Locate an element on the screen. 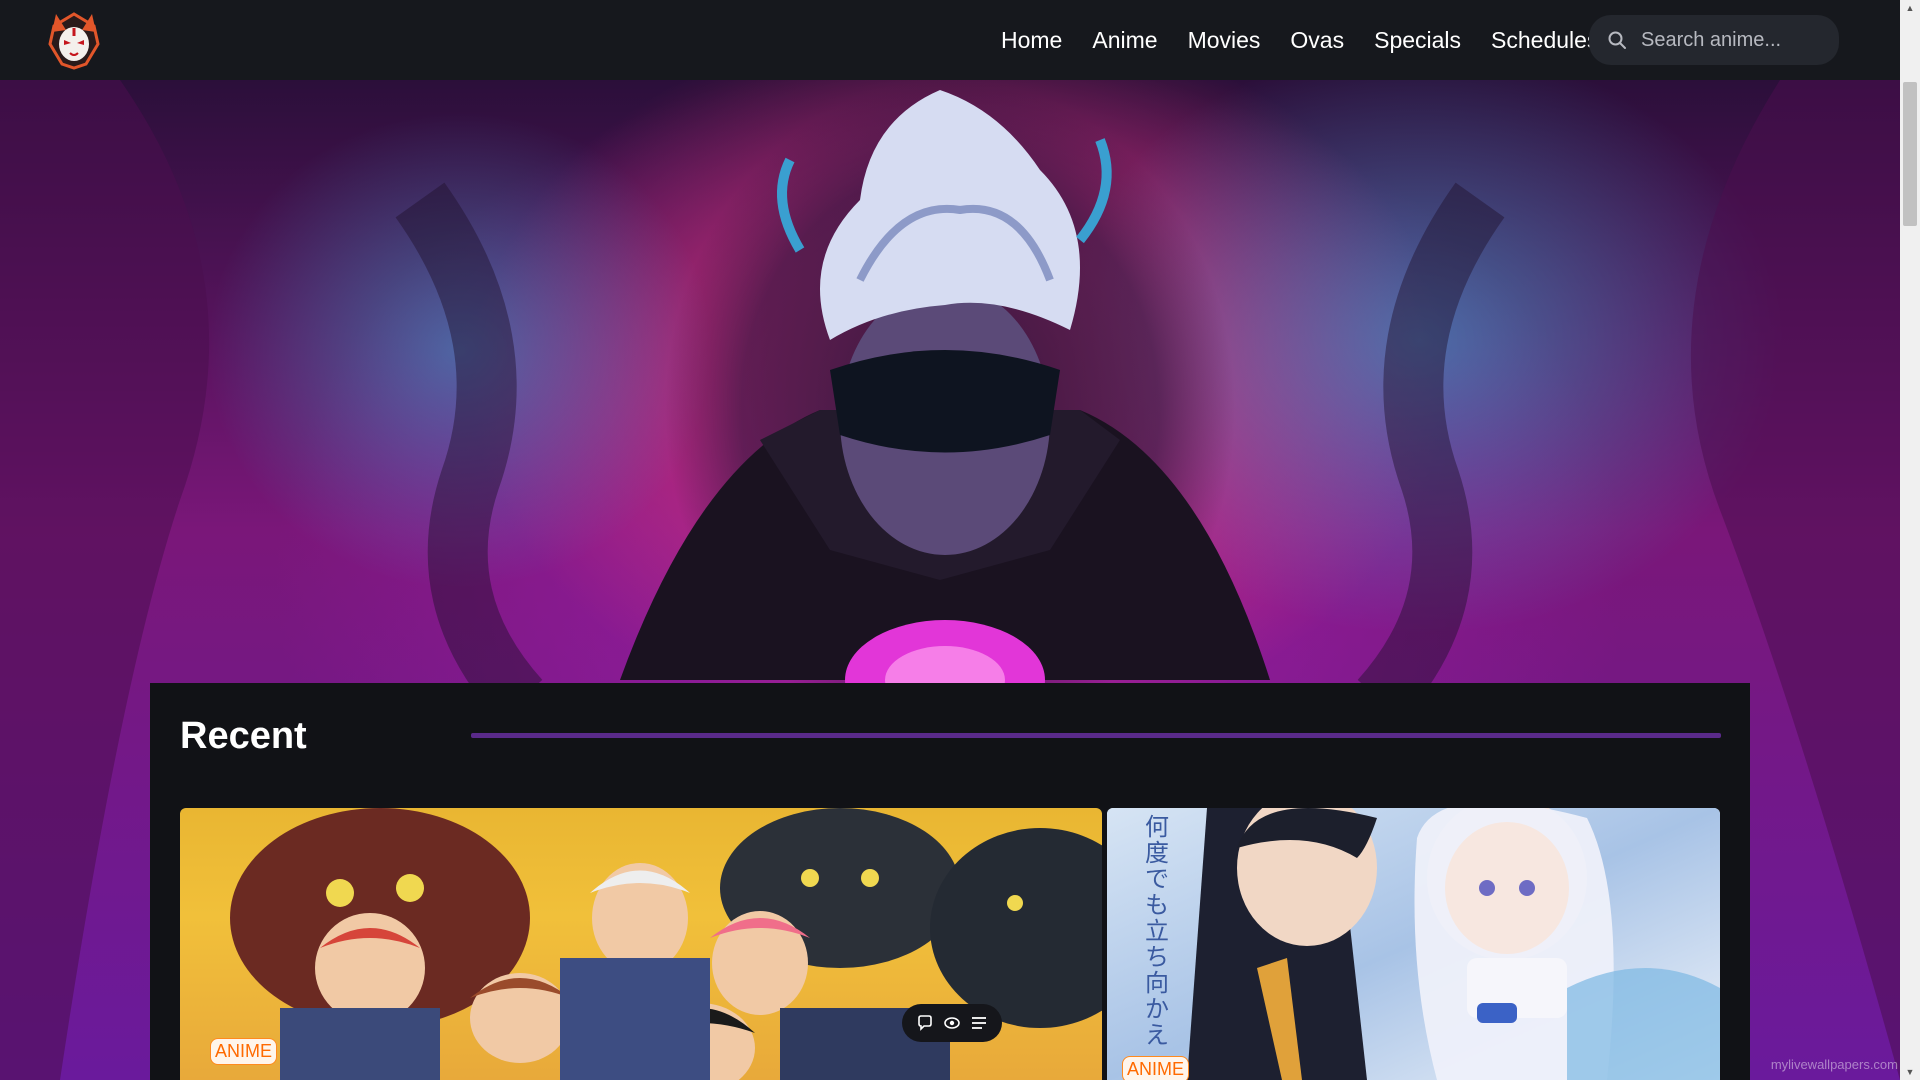  watermark-text: mylivewallpapers.com is located at coordinates (1834, 1064).